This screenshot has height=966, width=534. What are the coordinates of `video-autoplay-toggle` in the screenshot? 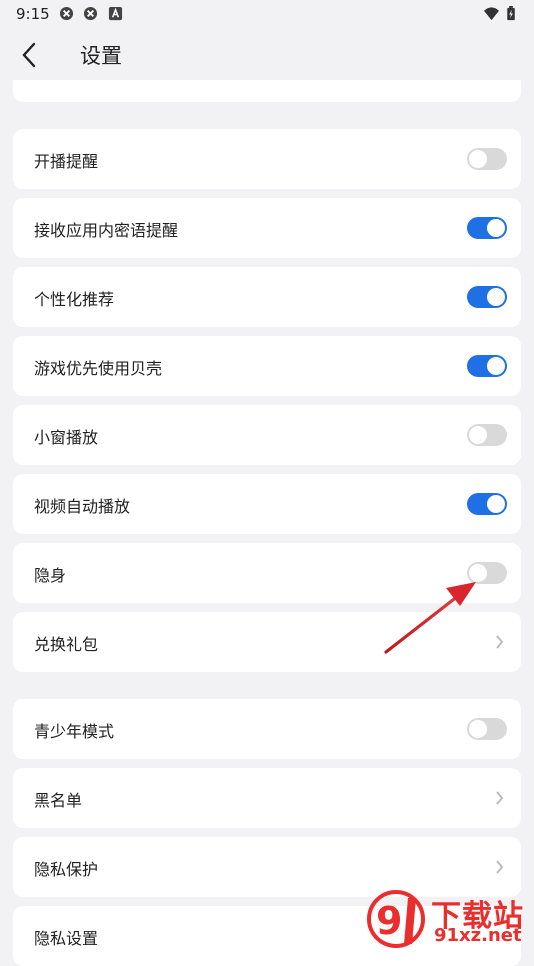 It's located at (487, 504).